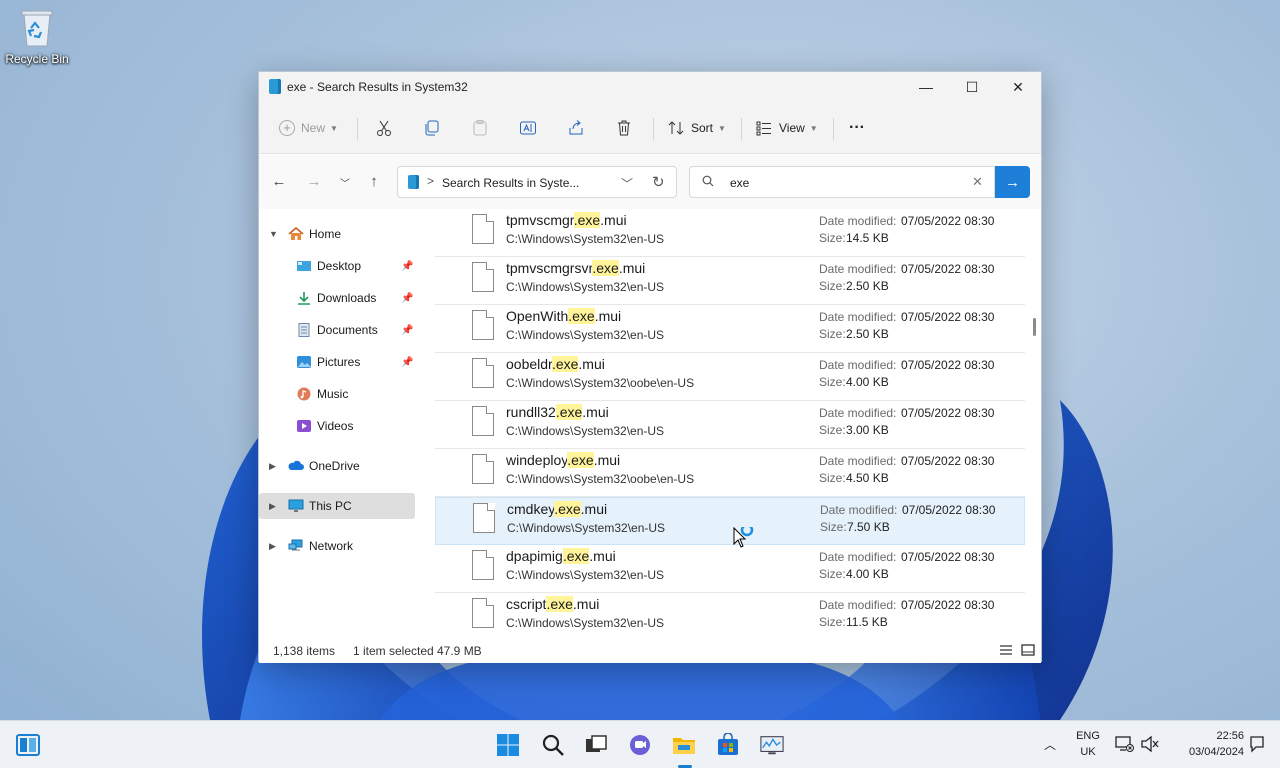 The height and width of the screenshot is (768, 1280). Describe the element at coordinates (1028, 650) in the screenshot. I see `tiles-view-icon` at that location.